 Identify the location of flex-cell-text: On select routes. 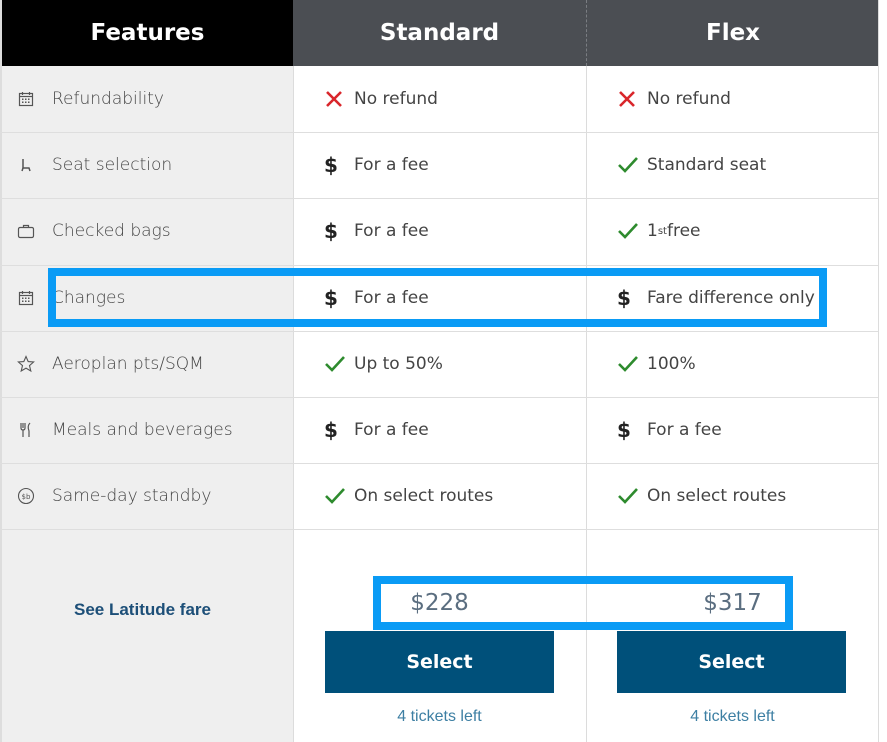
(717, 496).